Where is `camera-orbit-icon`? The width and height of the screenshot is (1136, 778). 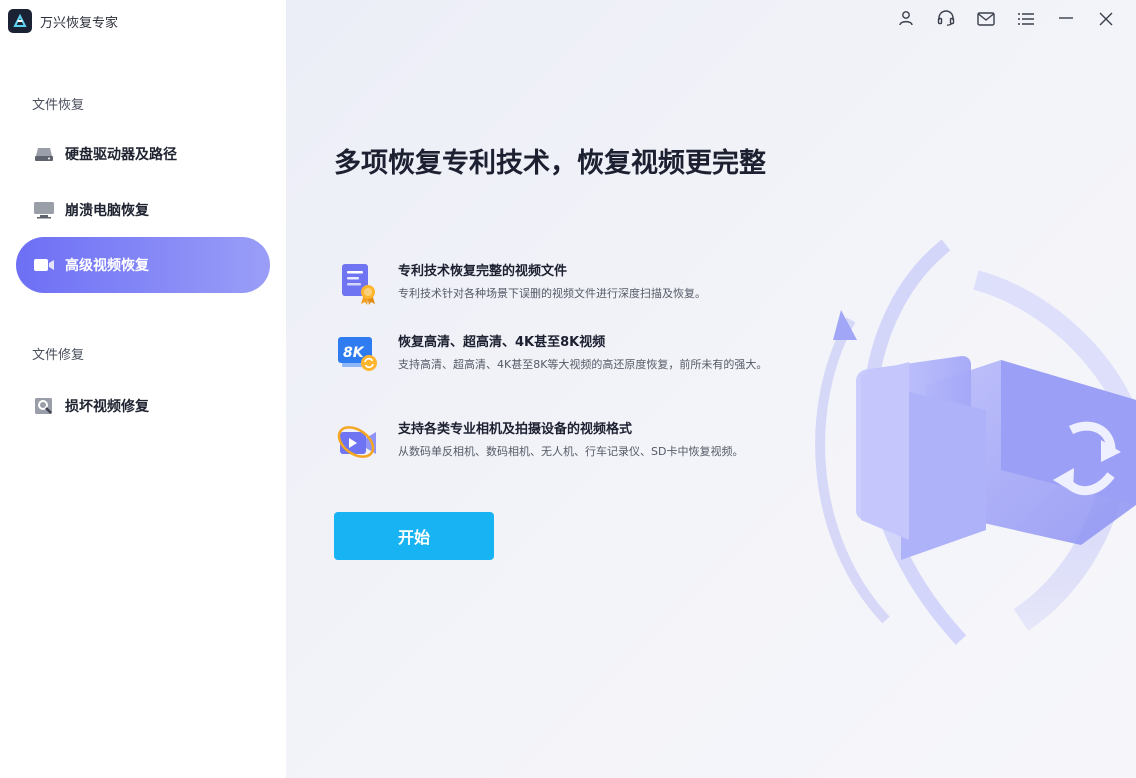 camera-orbit-icon is located at coordinates (358, 442).